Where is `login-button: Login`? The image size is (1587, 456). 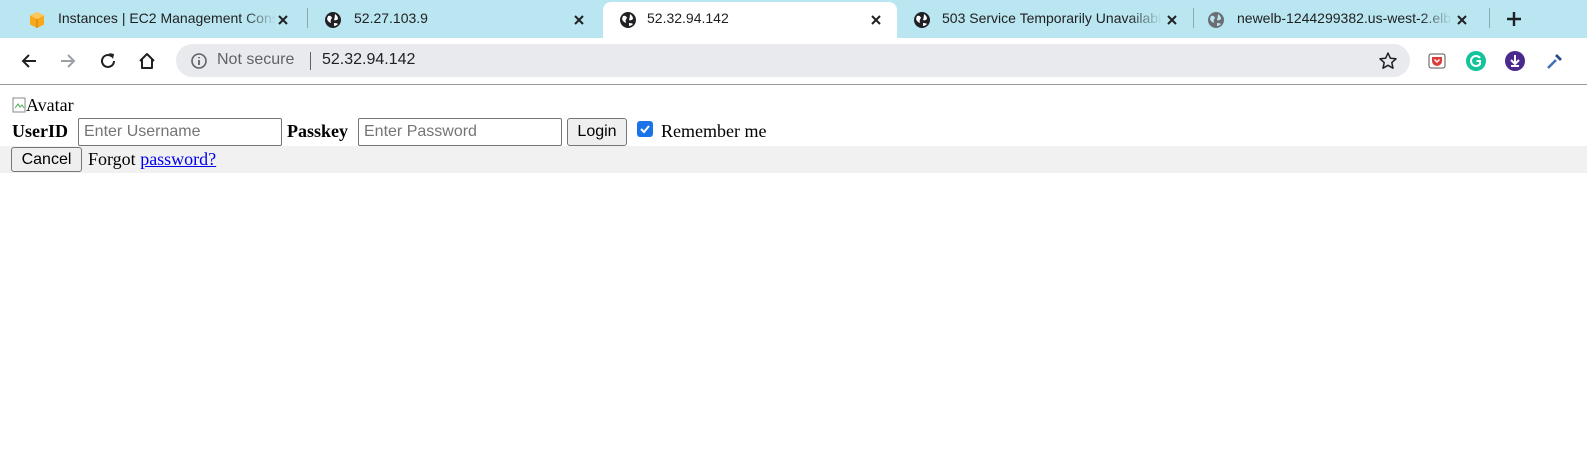
login-button: Login is located at coordinates (597, 132).